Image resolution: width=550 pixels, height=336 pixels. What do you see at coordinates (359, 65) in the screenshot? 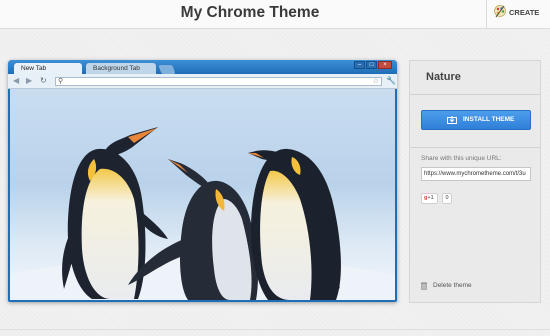
I see `minimize-icon: –` at bounding box center [359, 65].